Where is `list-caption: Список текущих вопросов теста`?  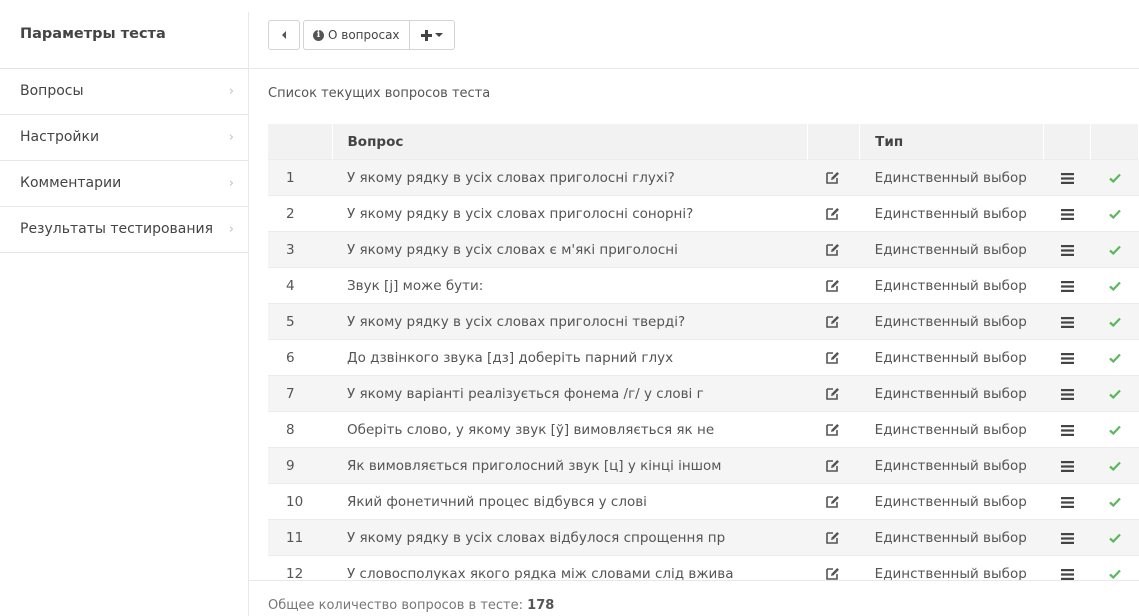
list-caption: Список текущих вопросов теста is located at coordinates (379, 93).